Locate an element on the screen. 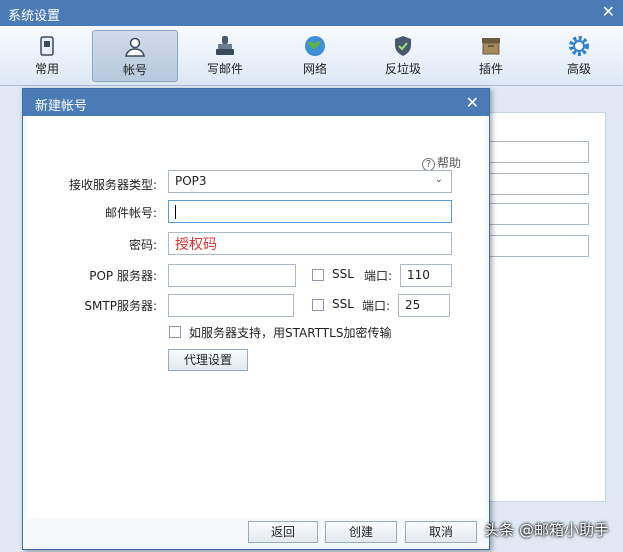  smtp-port-input: 25 is located at coordinates (424, 305).